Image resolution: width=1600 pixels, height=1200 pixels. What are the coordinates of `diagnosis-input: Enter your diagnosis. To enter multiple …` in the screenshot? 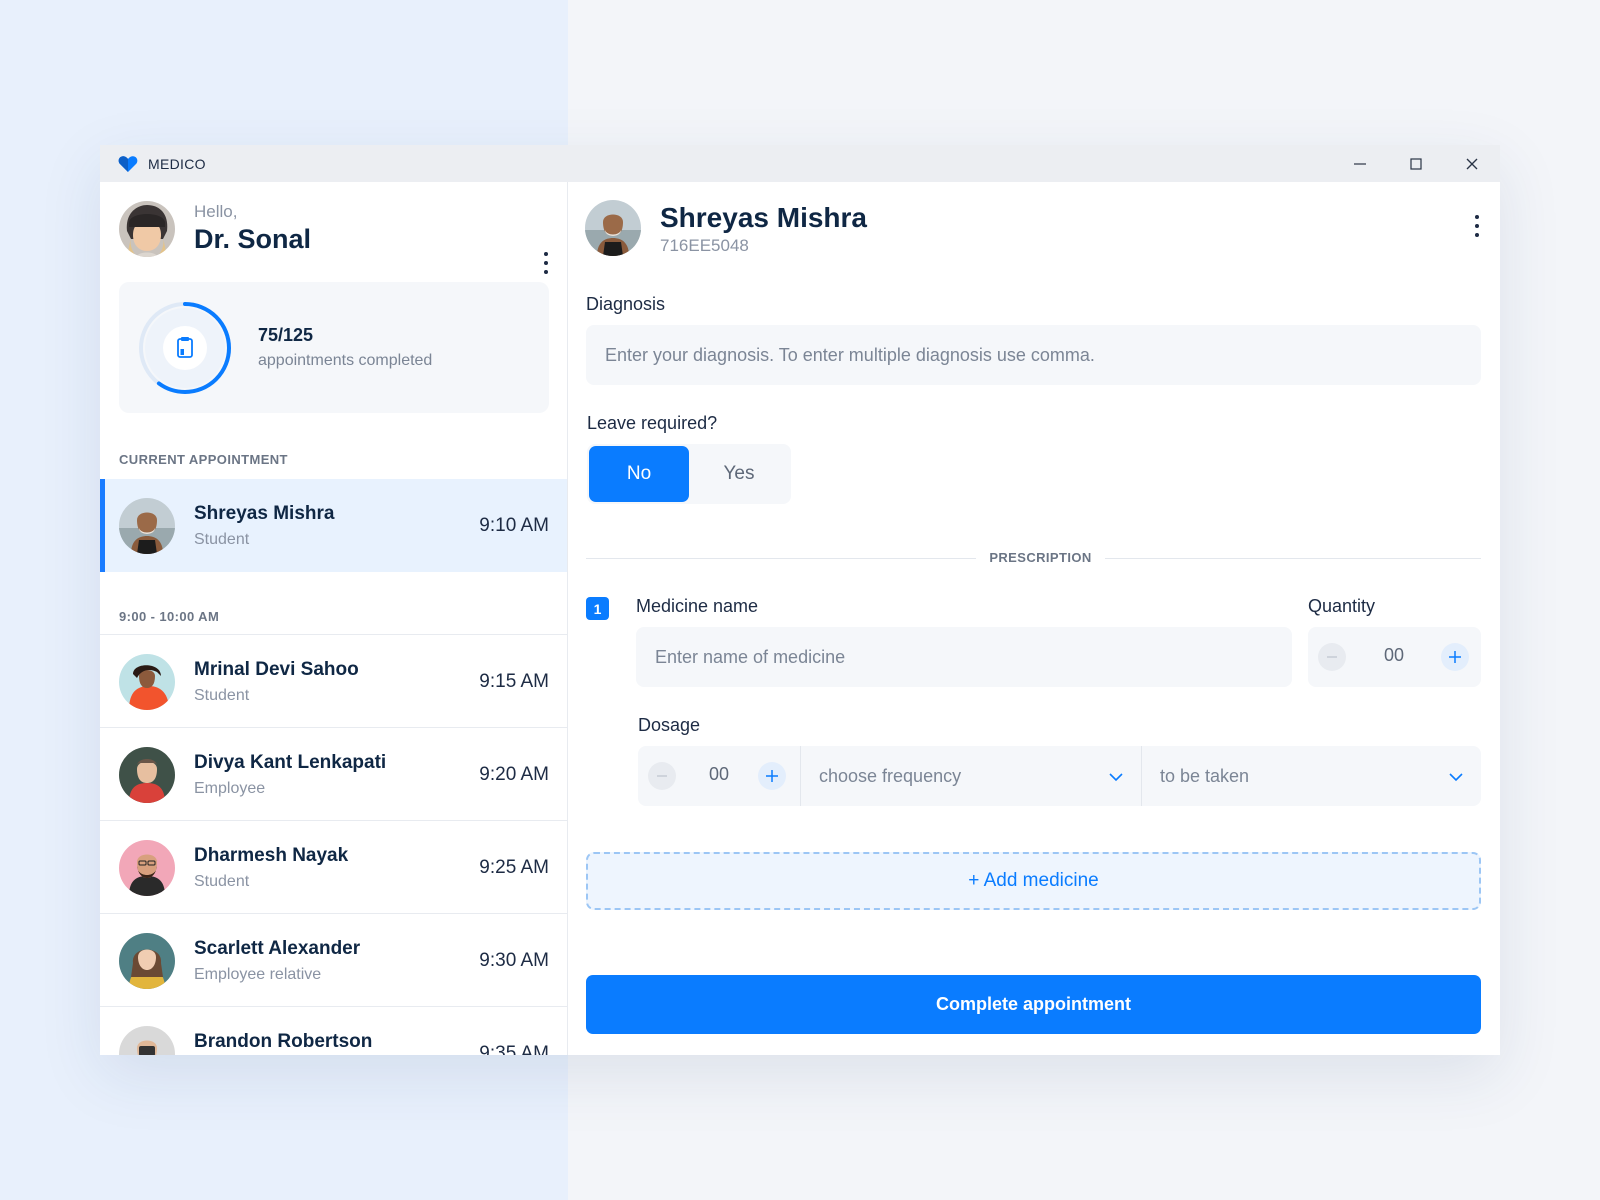 It's located at (1033, 355).